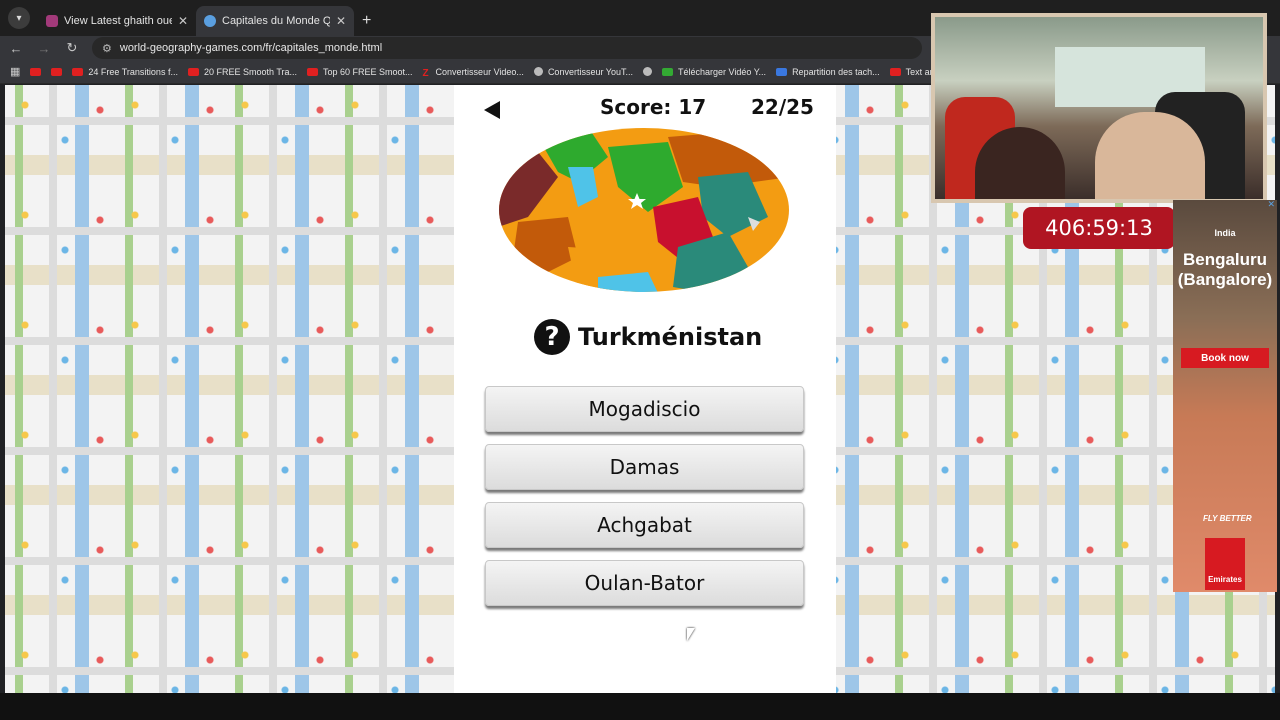 The image size is (1280, 720). I want to click on country-name: Turkménistan, so click(670, 337).